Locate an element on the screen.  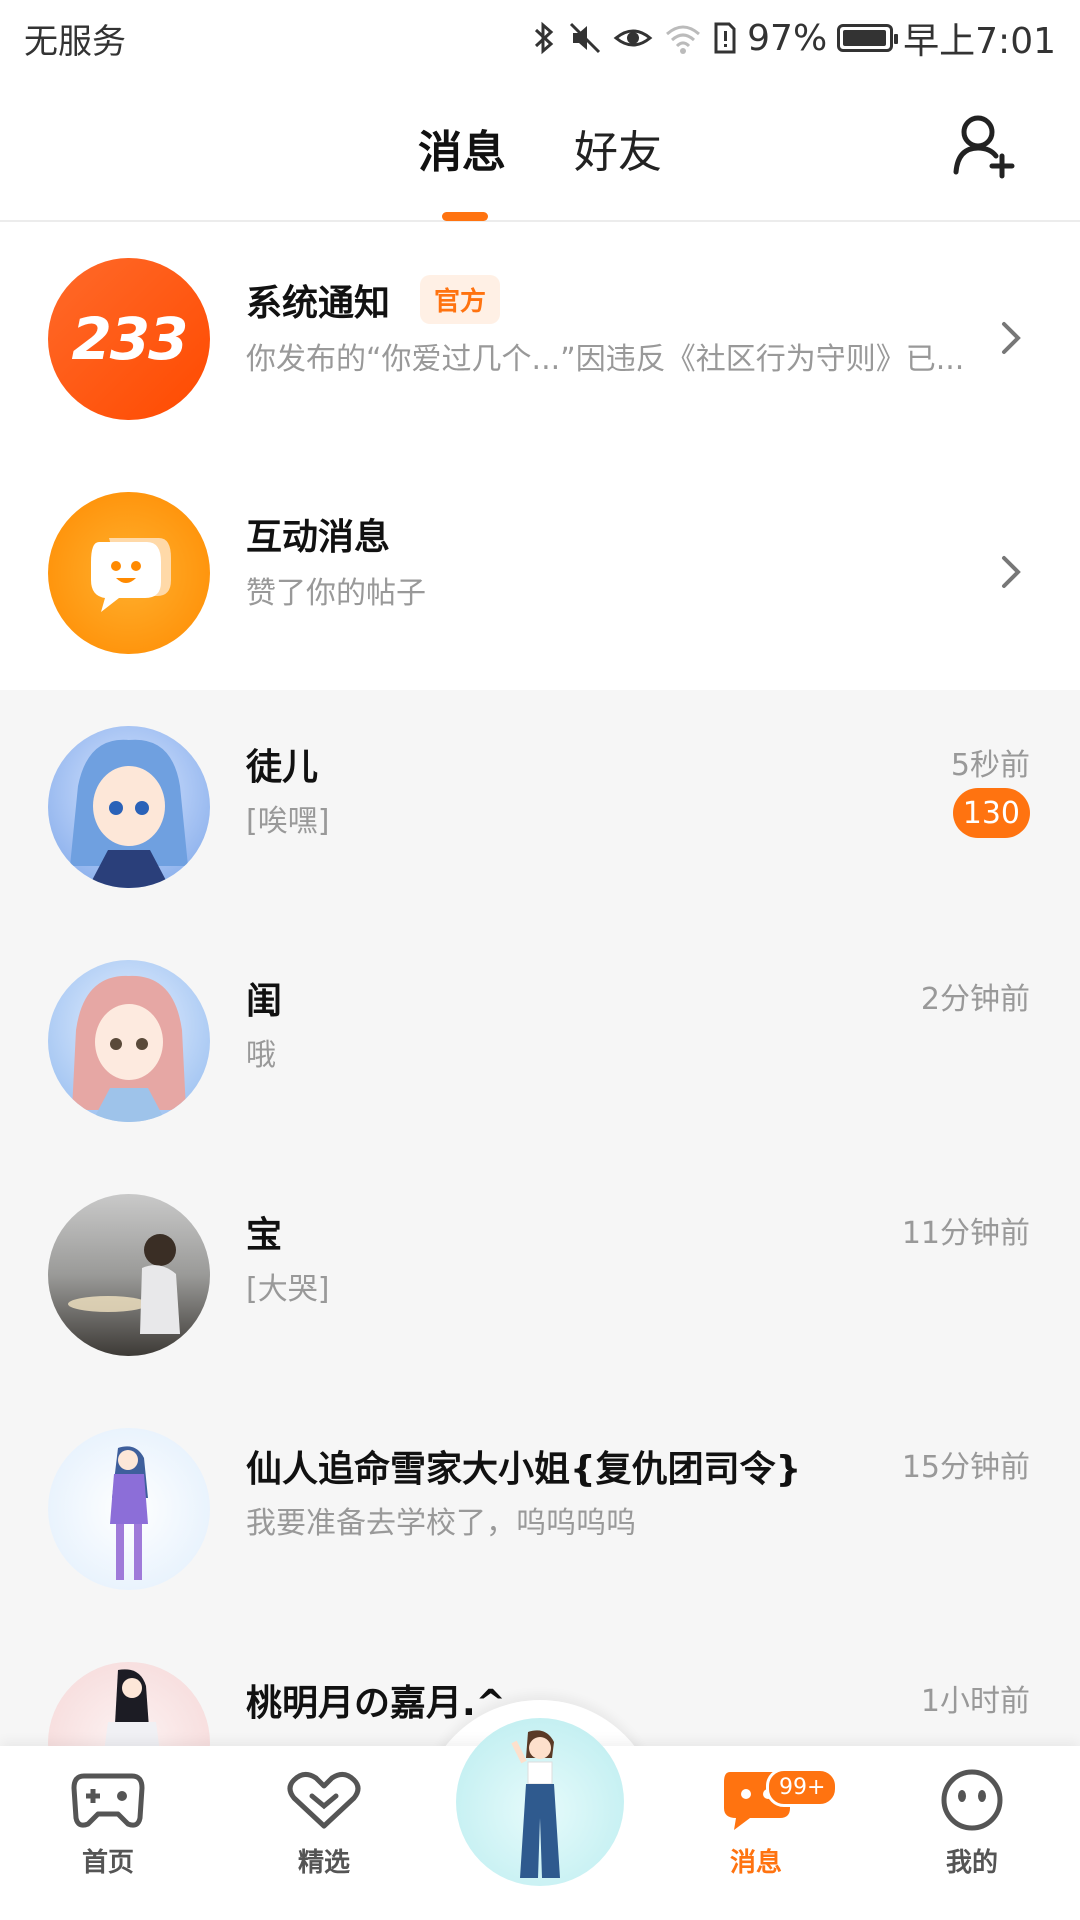
unread-count-badge: 130 is located at coordinates (991, 813).